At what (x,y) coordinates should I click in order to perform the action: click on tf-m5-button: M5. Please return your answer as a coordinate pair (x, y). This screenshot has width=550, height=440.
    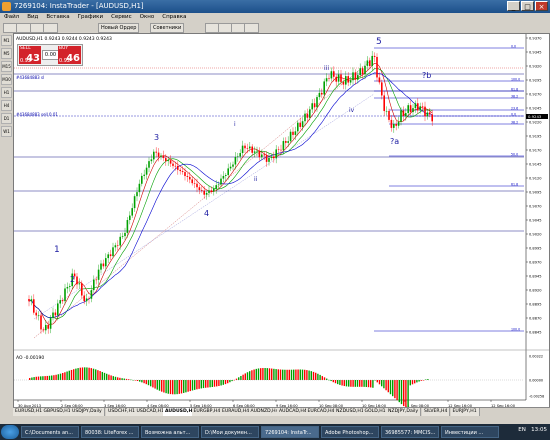
    Looking at the image, I should click on (6, 53).